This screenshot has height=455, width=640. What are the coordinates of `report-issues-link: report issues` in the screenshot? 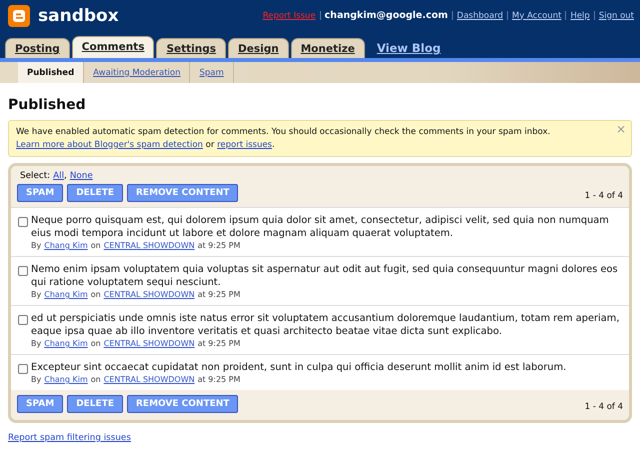 It's located at (244, 145).